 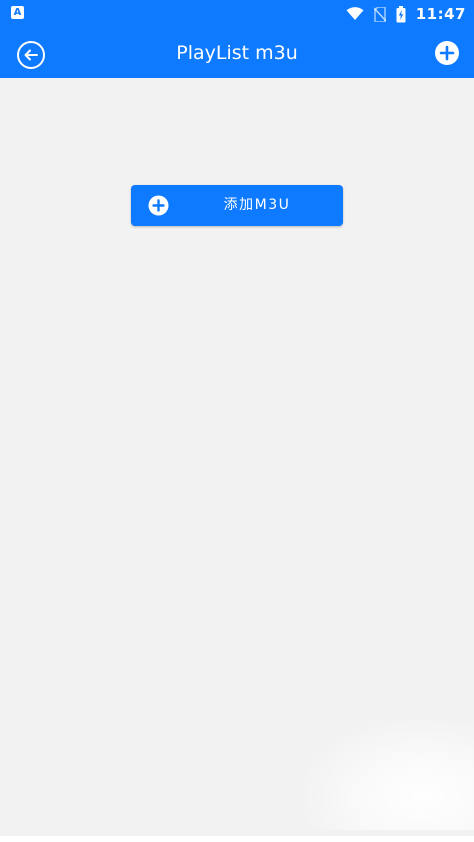 I want to click on add-m3u-button: 添加M3U, so click(x=237, y=205).